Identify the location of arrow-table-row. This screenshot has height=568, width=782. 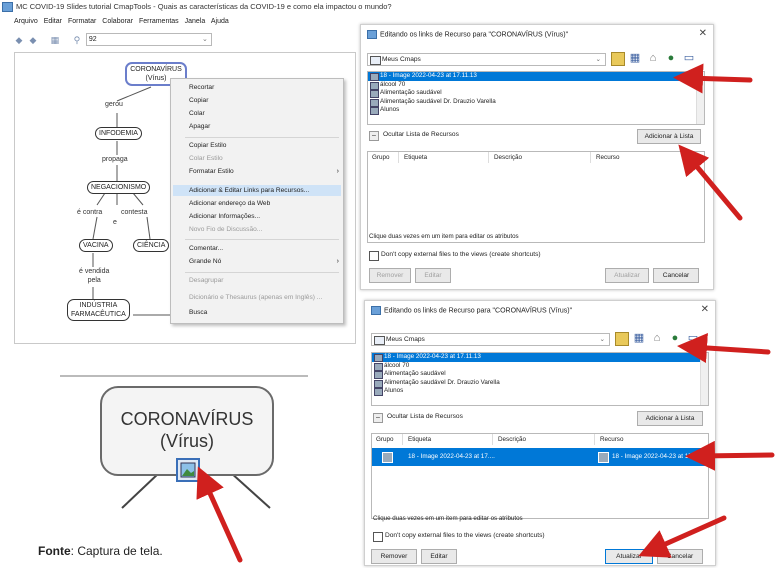
(730, 455).